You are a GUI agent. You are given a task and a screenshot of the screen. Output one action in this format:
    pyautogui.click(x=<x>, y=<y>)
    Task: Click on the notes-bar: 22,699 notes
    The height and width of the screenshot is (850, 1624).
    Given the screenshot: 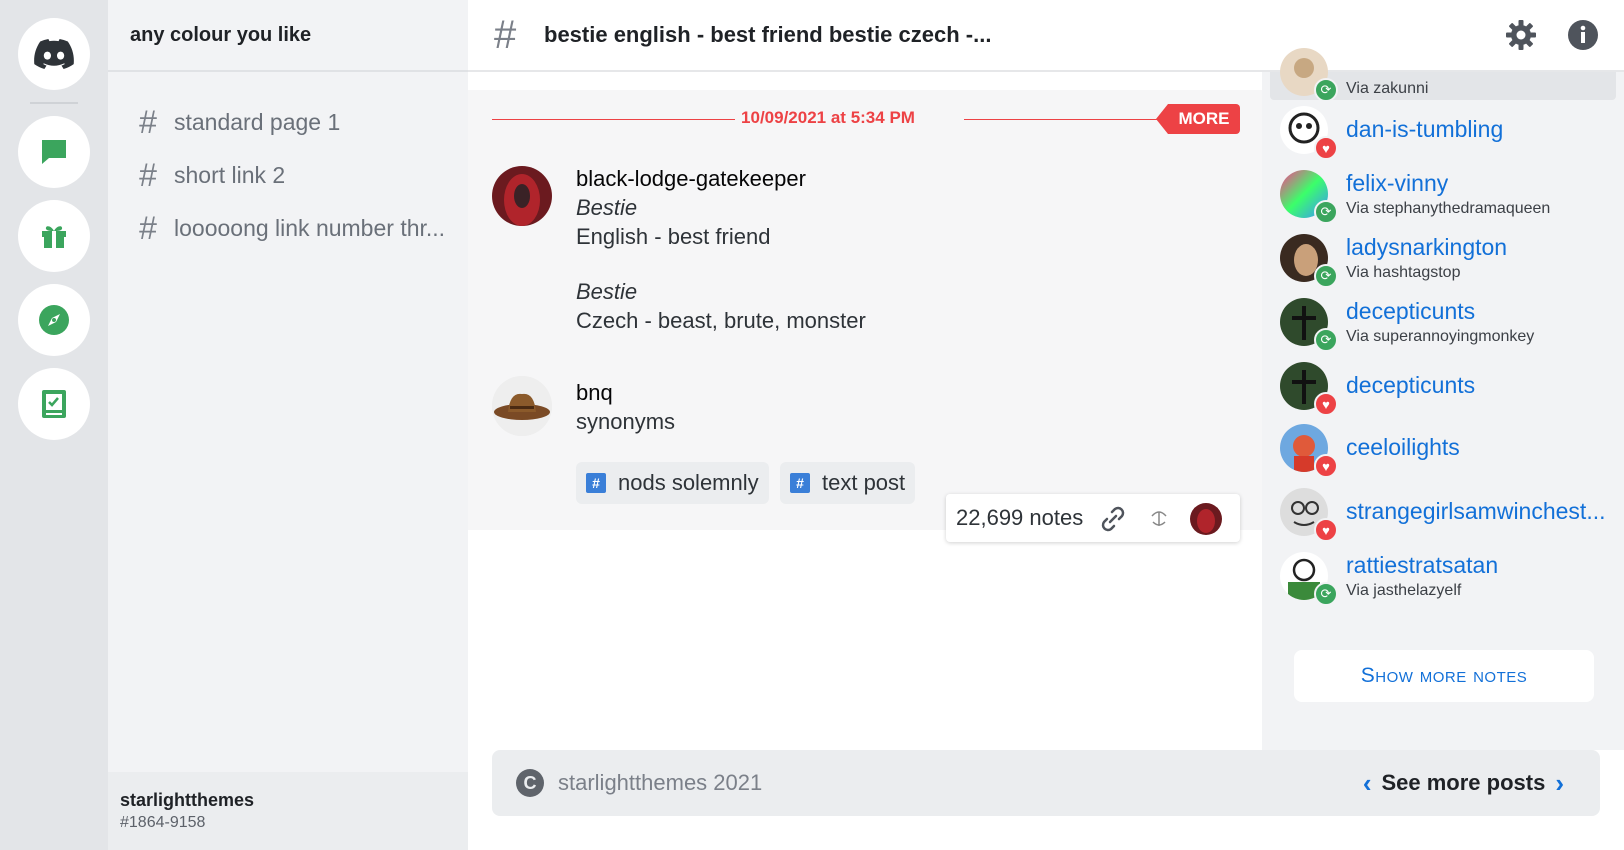 What is the action you would take?
    pyautogui.click(x=1093, y=518)
    